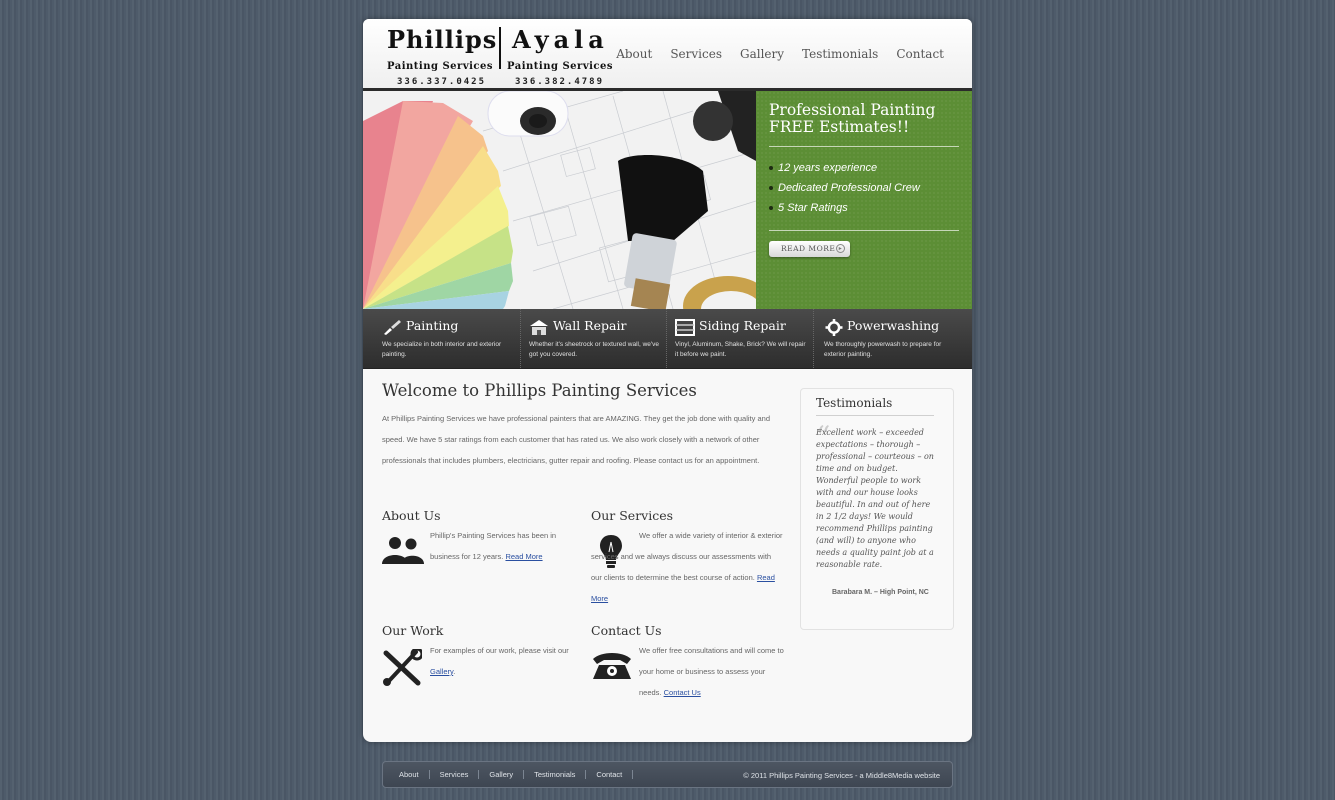 The width and height of the screenshot is (1335, 800). What do you see at coordinates (696, 54) in the screenshot?
I see `nav-services: Services` at bounding box center [696, 54].